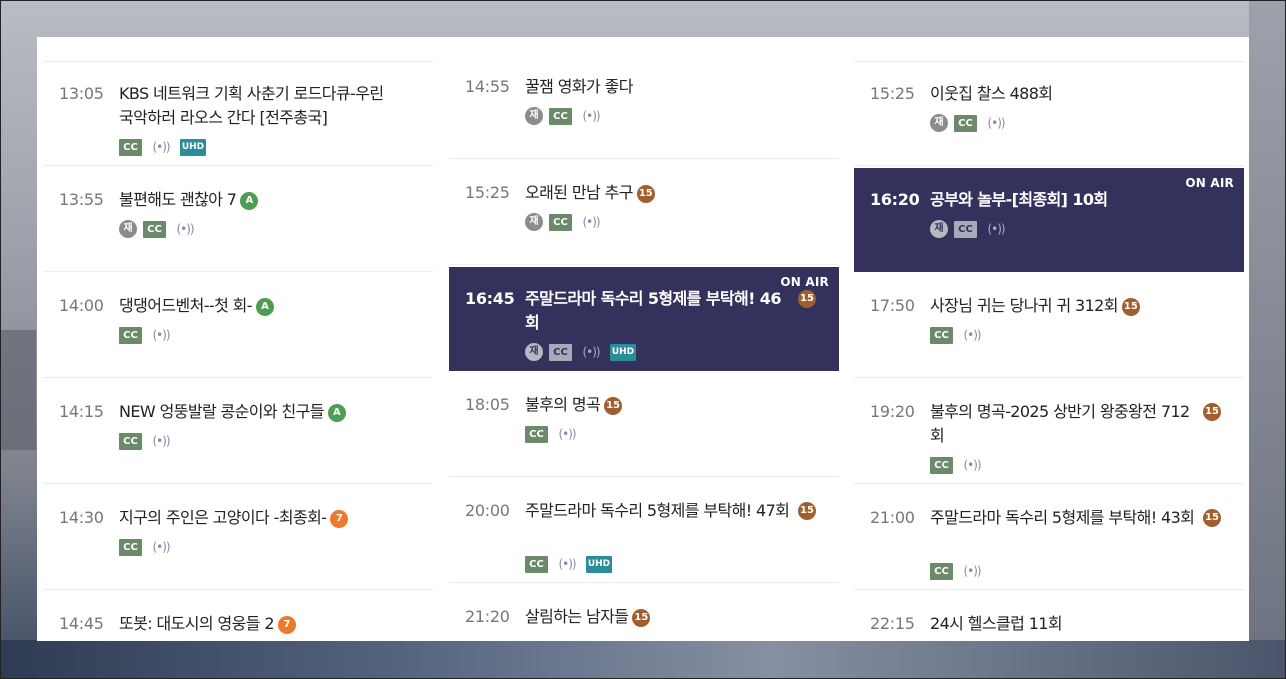 The height and width of the screenshot is (679, 1286). Describe the element at coordinates (895, 199) in the screenshot. I see `program-time: 16:20` at that location.